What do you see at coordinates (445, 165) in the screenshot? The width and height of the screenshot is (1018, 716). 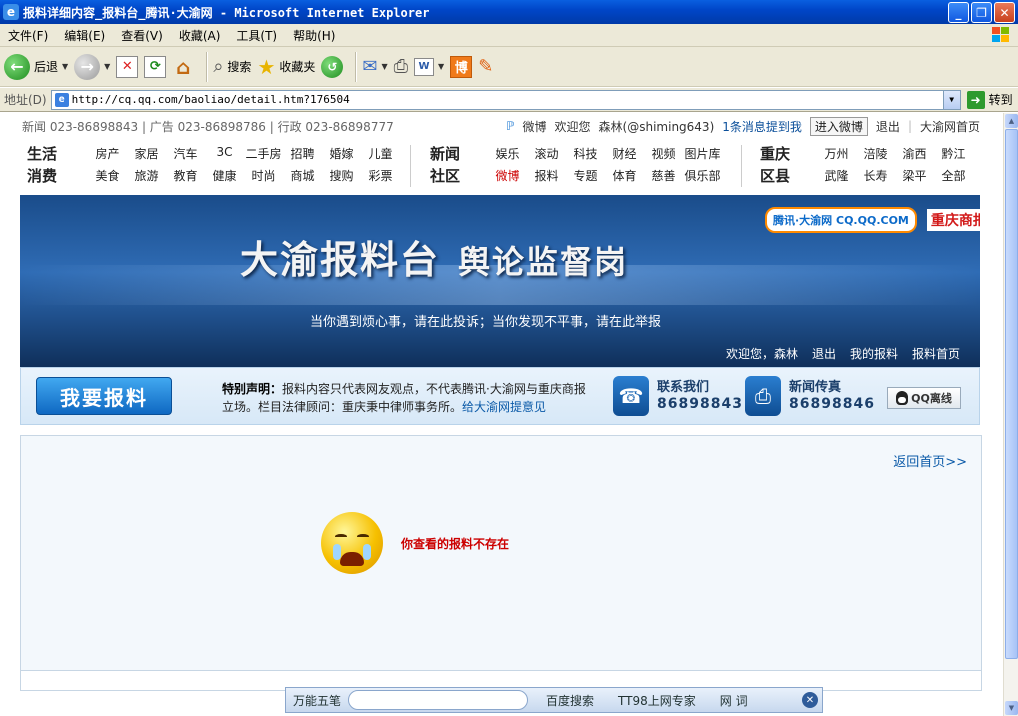 I see `nav-group-news: 新闻社区` at bounding box center [445, 165].